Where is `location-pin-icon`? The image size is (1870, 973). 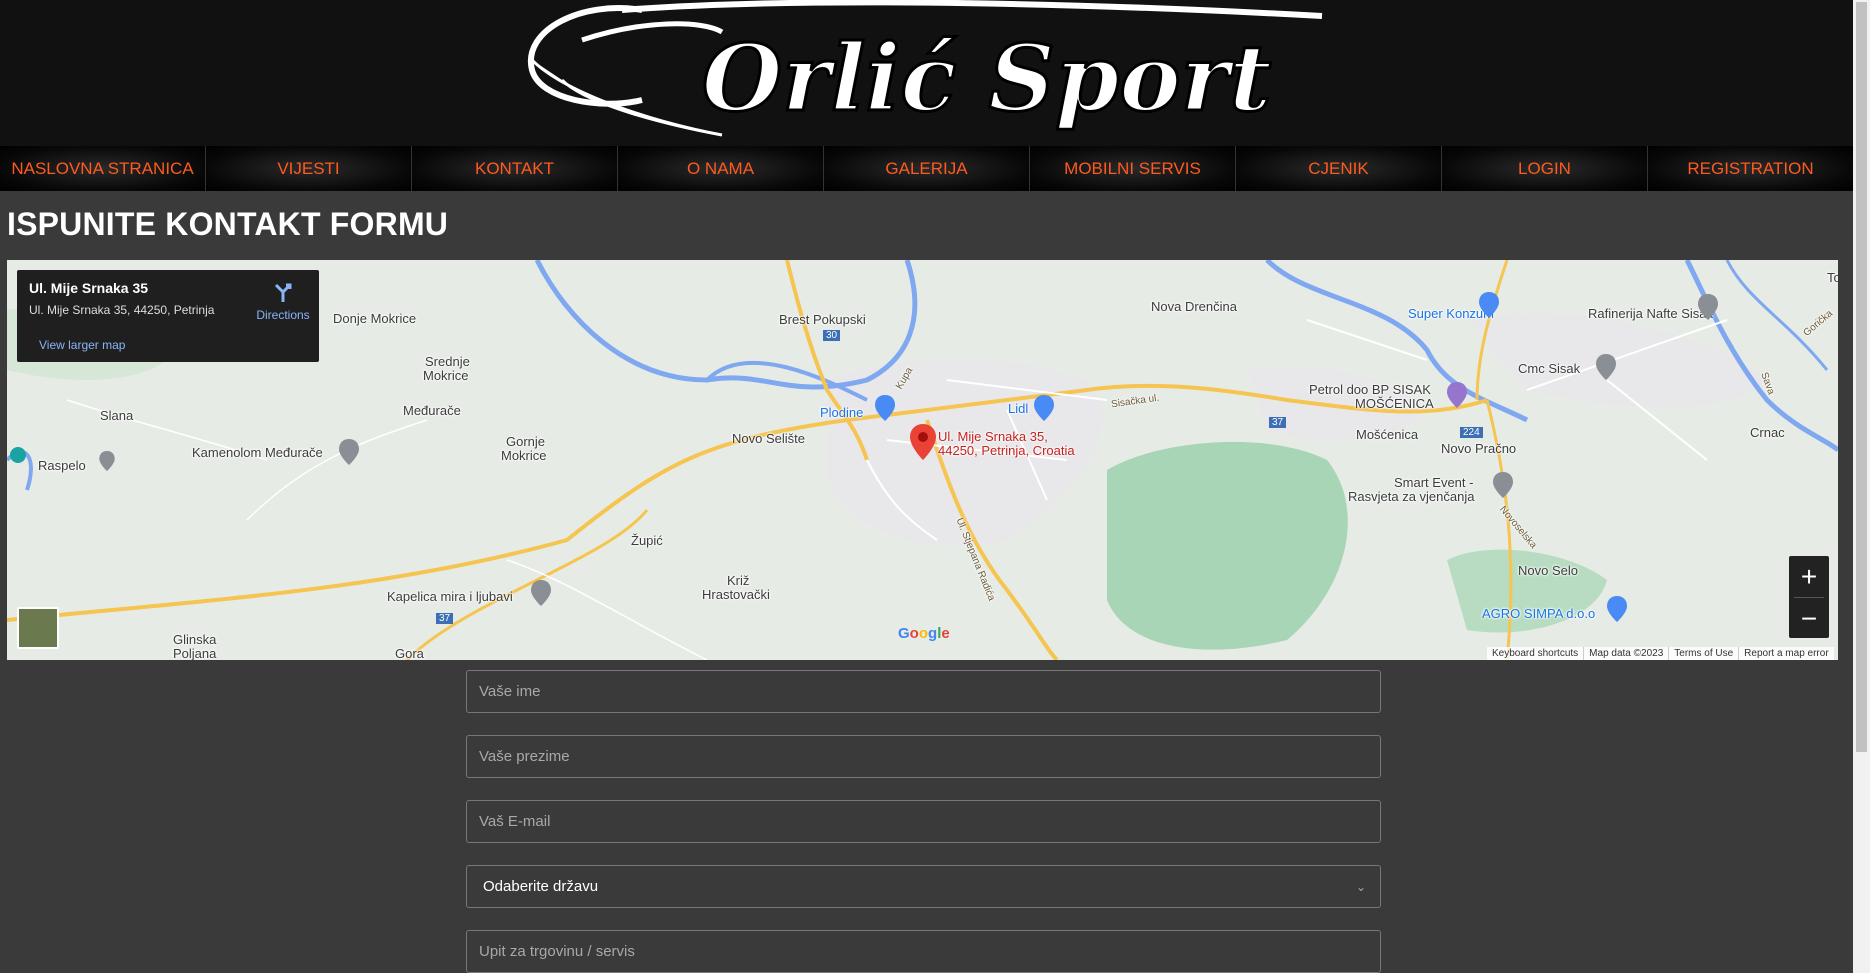 location-pin-icon is located at coordinates (923, 442).